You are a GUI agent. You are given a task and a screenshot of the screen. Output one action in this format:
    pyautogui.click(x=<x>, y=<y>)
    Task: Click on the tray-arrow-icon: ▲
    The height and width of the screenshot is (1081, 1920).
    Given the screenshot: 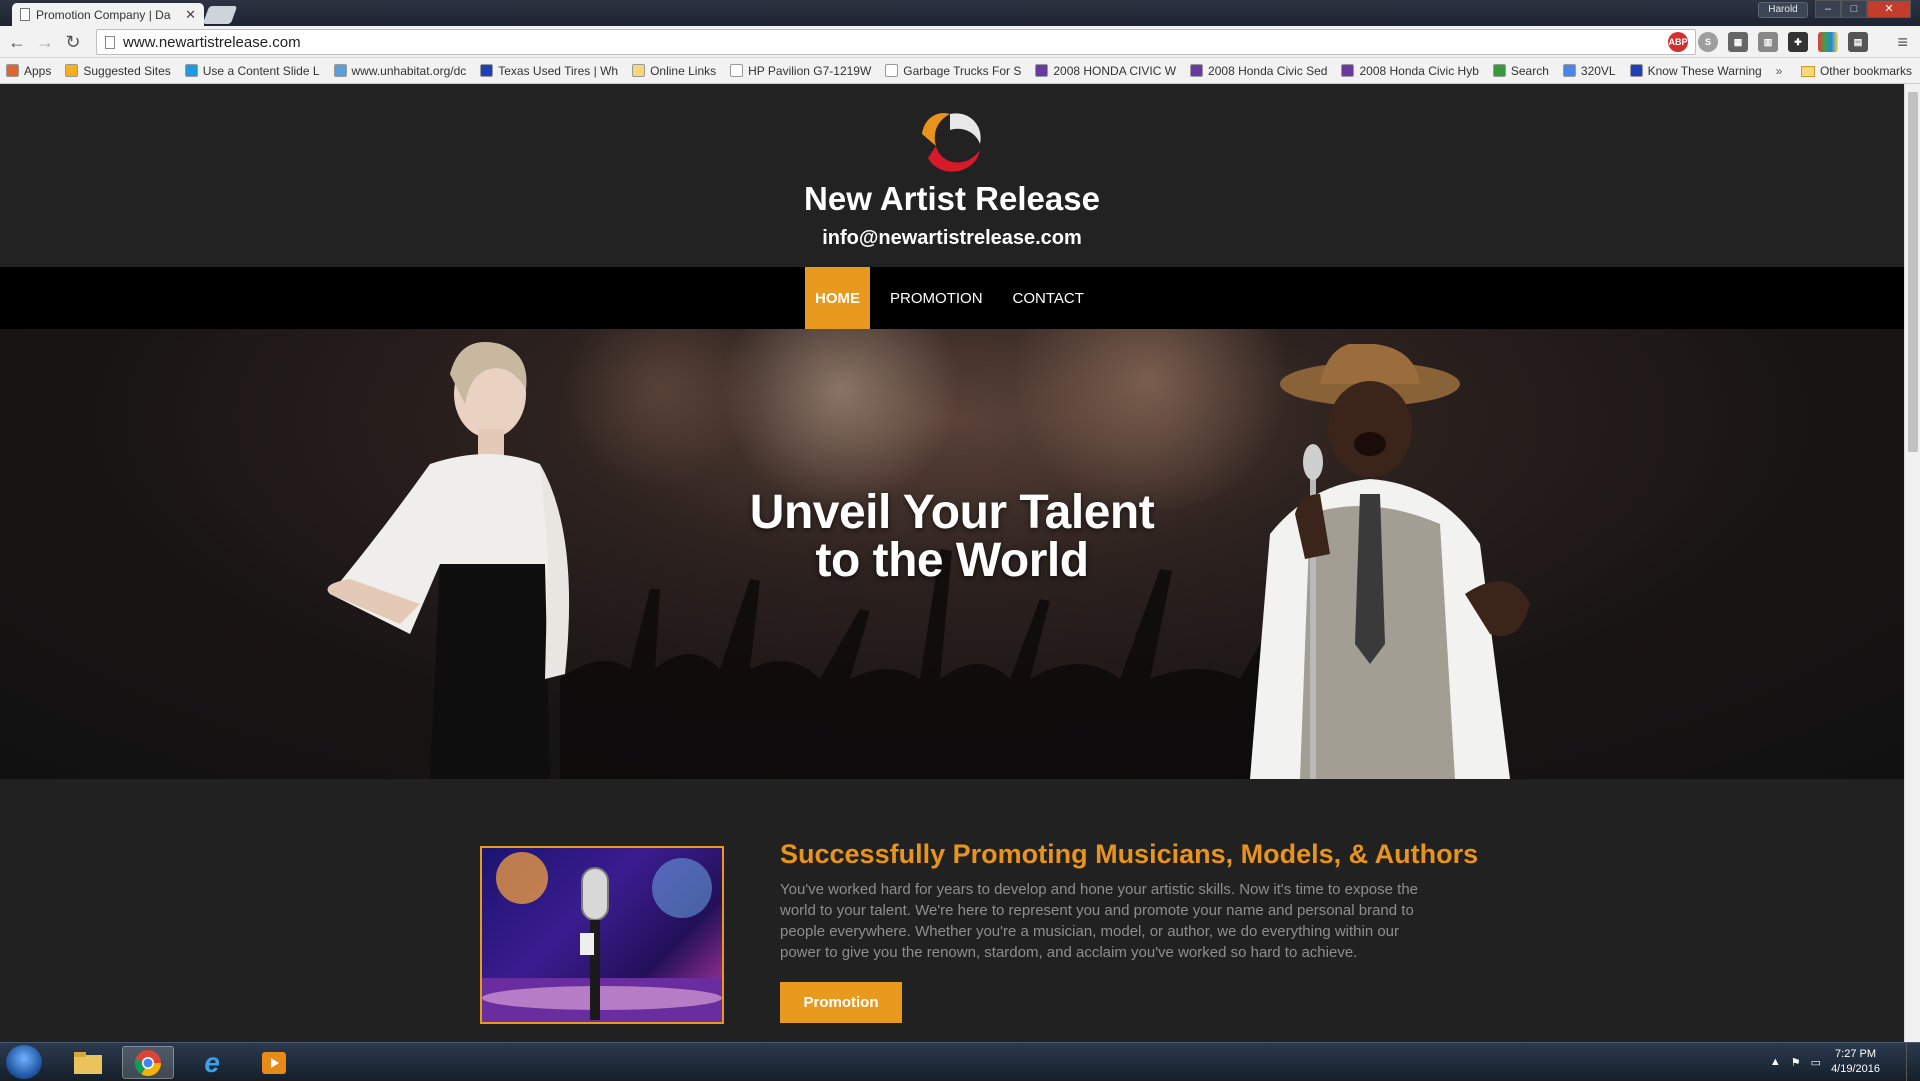 What is the action you would take?
    pyautogui.click(x=1775, y=1062)
    